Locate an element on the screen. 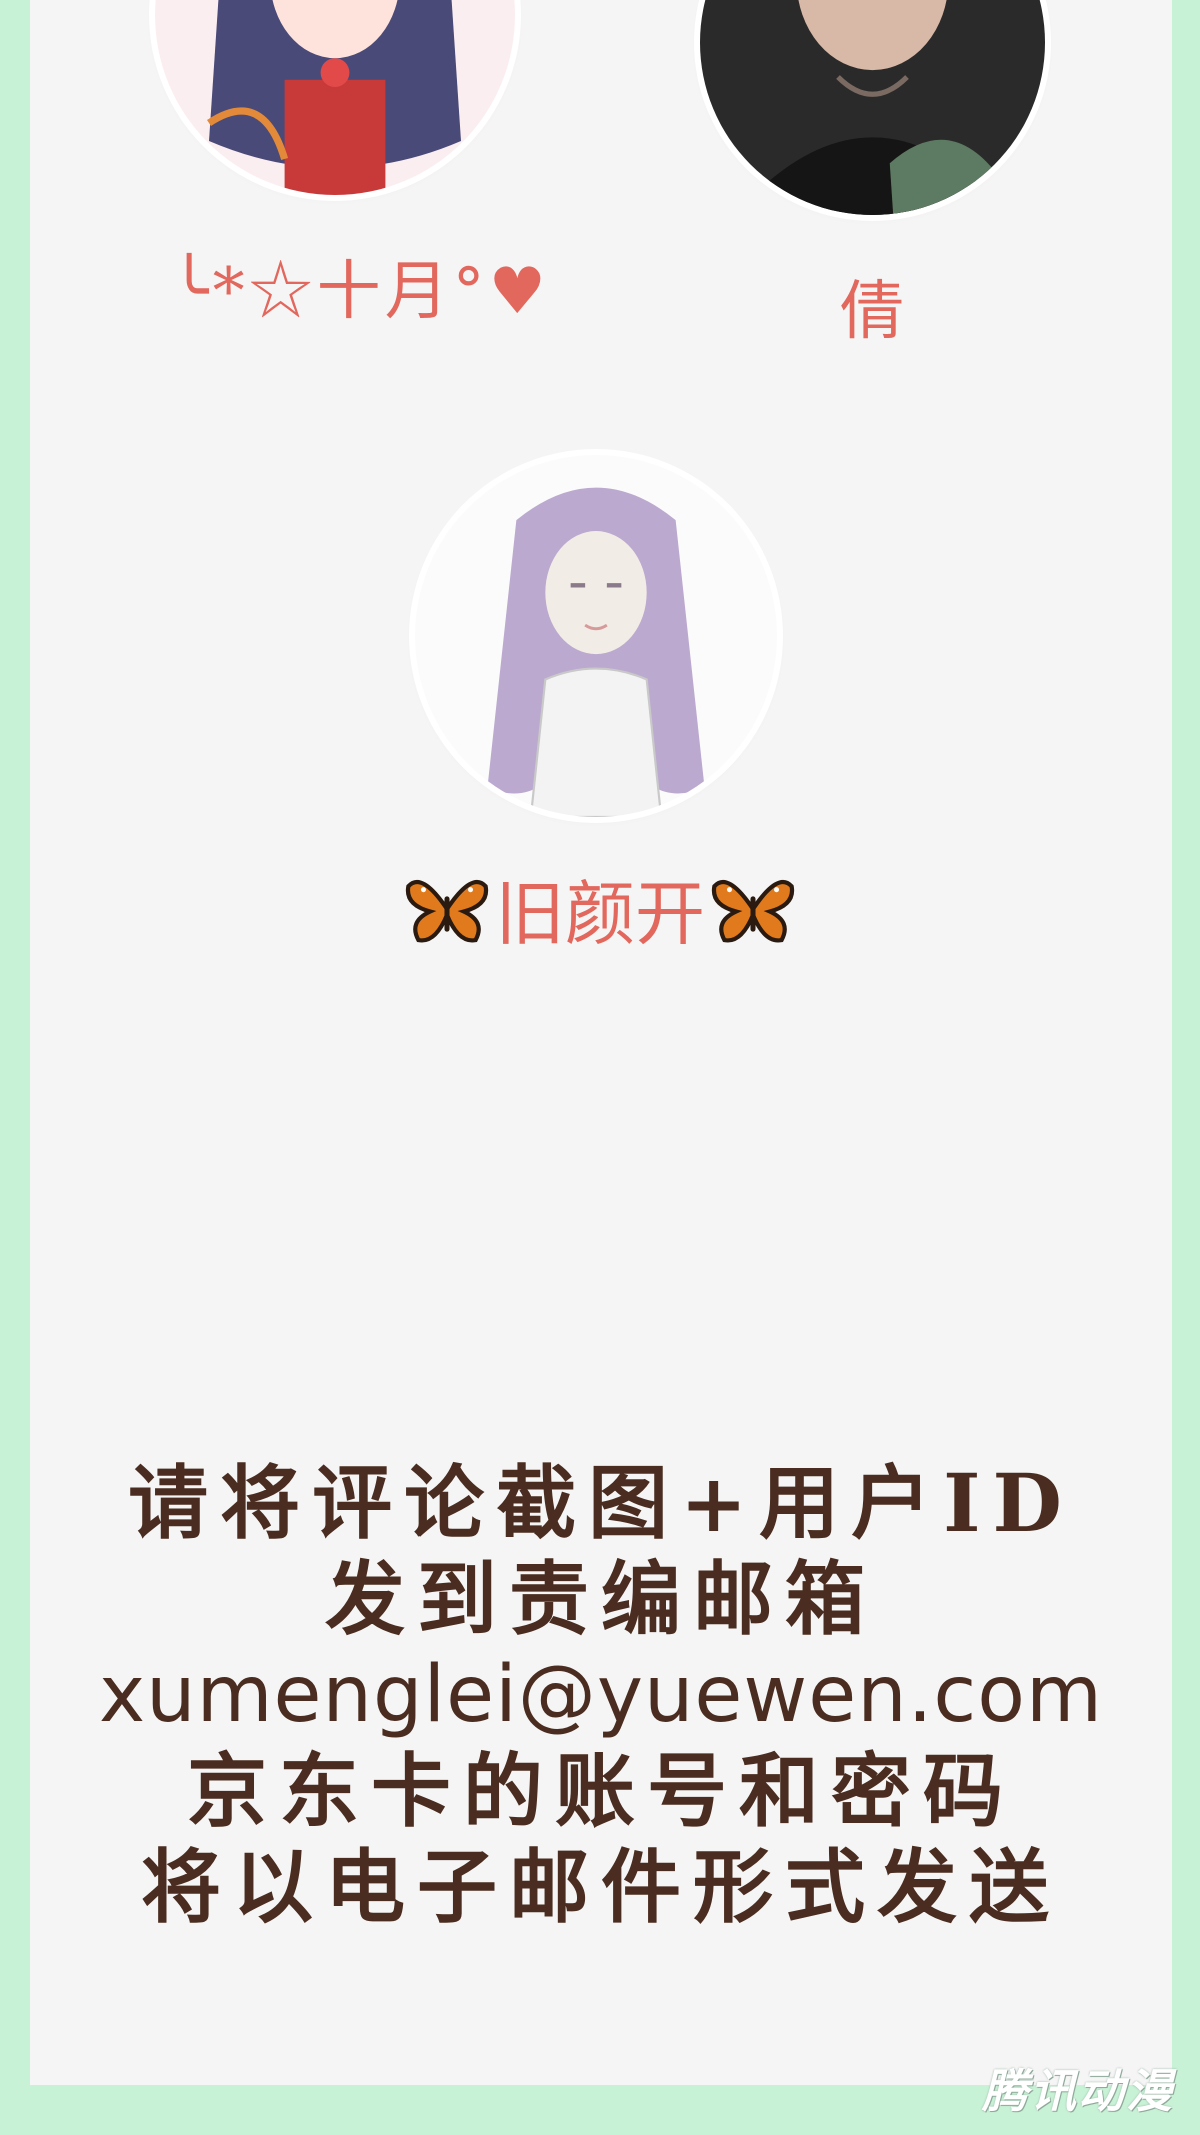 The image size is (1200, 2135). user-name-1: ╰*☆十月°♥ is located at coordinates (360, 292).